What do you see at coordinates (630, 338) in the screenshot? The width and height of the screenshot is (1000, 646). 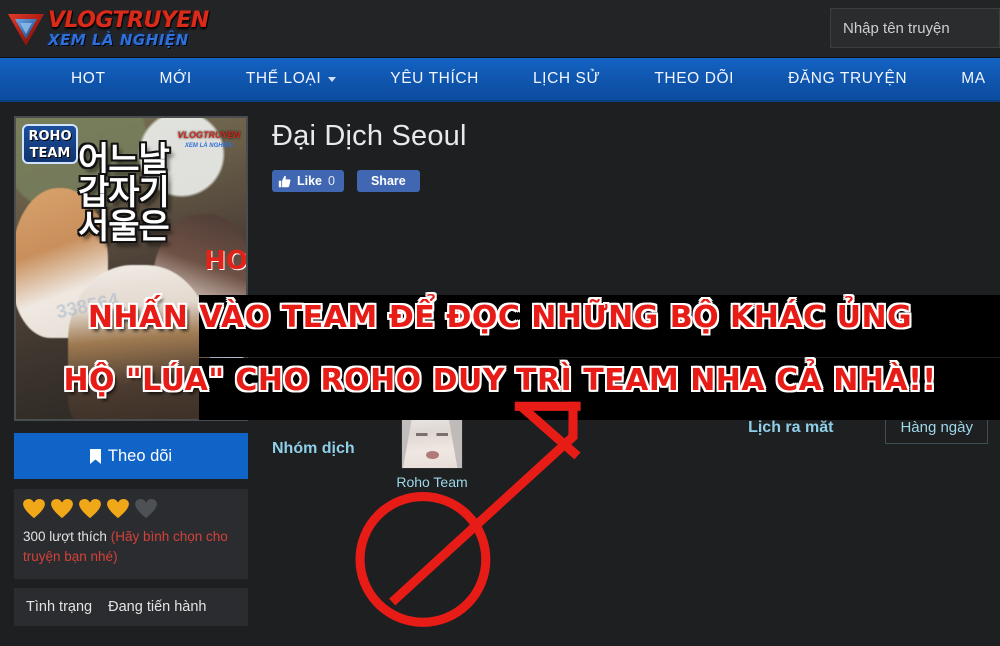 I see `info-row-author: Tác giả Lượt xem 385,139` at bounding box center [630, 338].